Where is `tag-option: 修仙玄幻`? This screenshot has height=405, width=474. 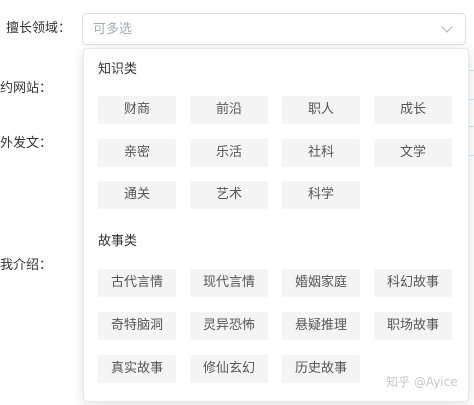
tag-option: 修仙玄幻 is located at coordinates (229, 369).